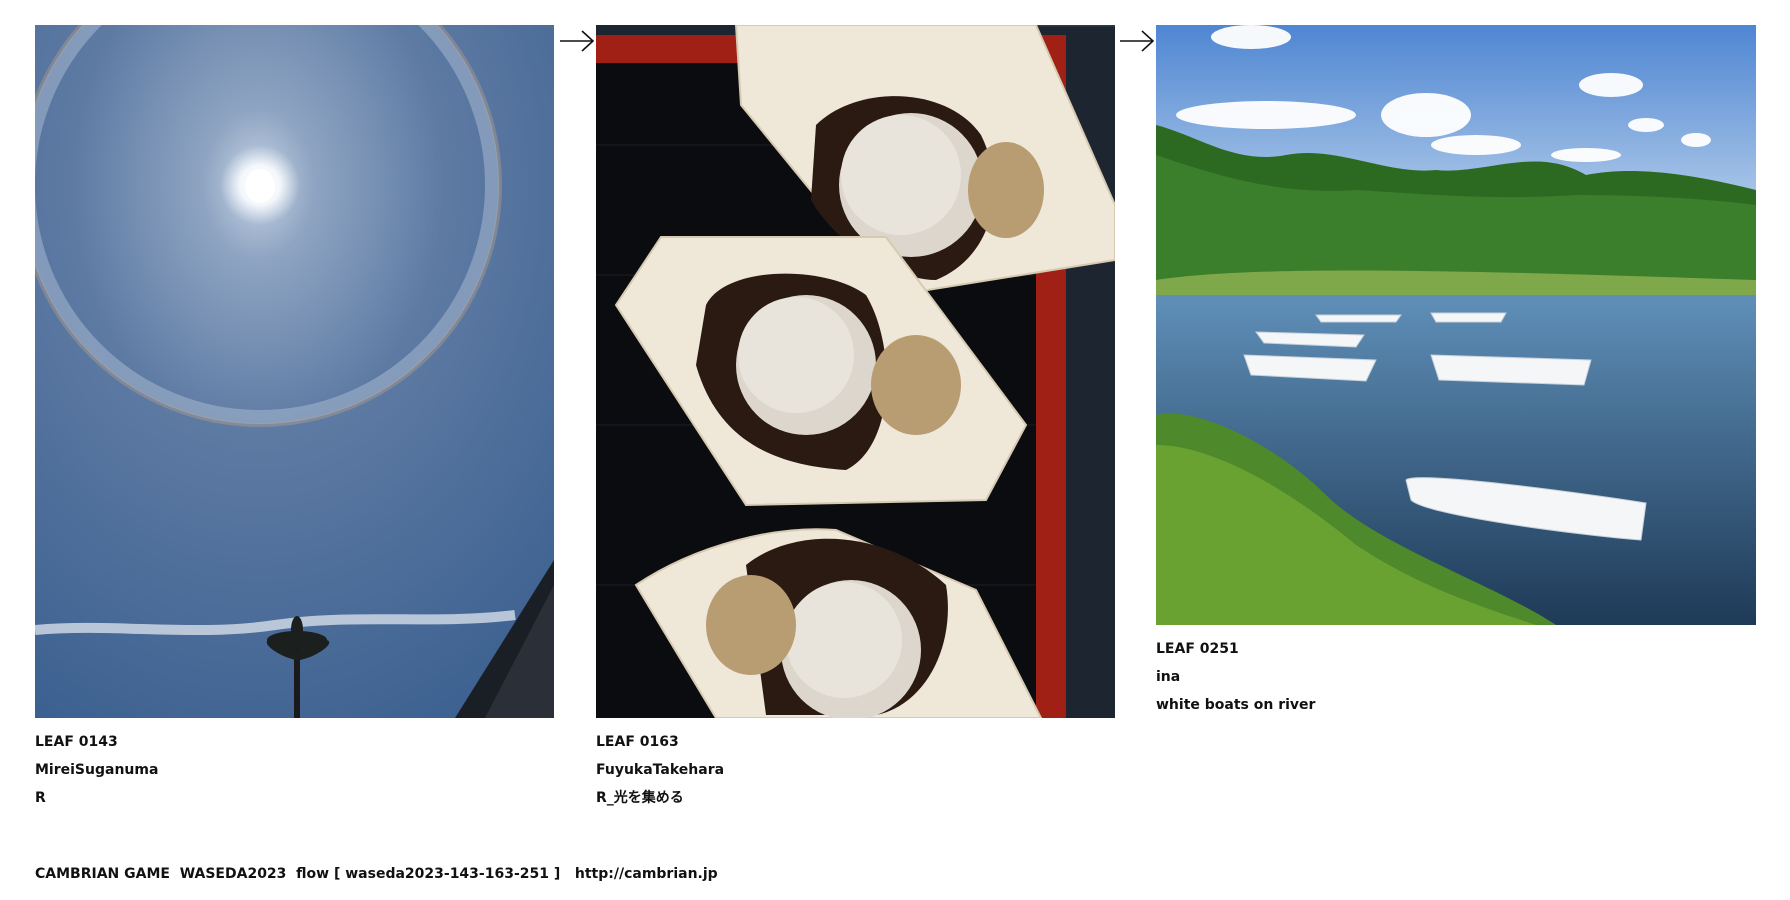 Image resolution: width=1790 pixels, height=900 pixels. I want to click on leaf-id: LEAF 0251, so click(1197, 649).